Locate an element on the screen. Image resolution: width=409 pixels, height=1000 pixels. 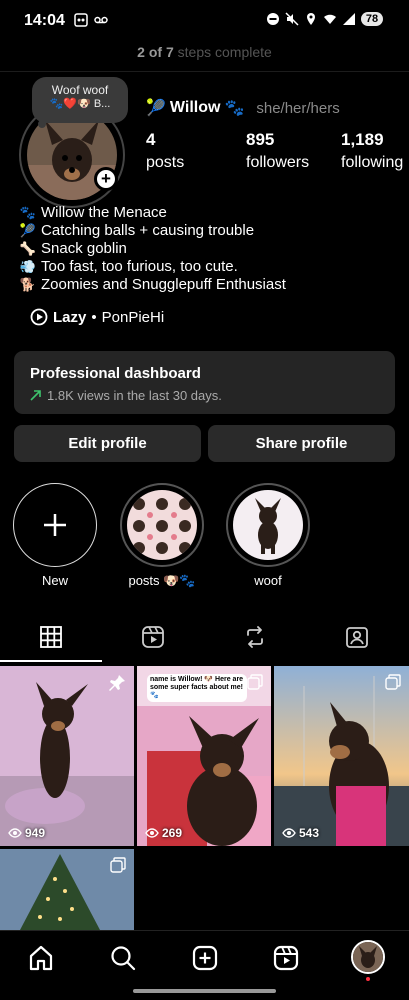
bio-emoji: 🎾 is located at coordinates (28, 230).